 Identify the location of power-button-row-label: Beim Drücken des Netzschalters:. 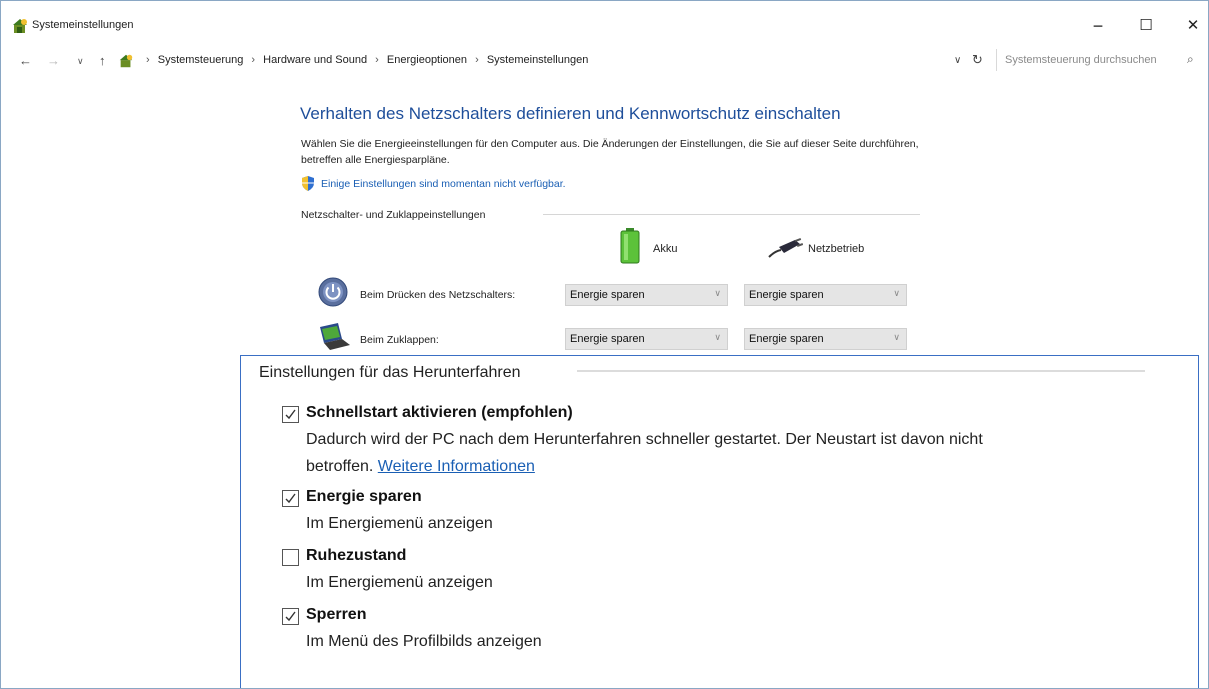
(438, 295).